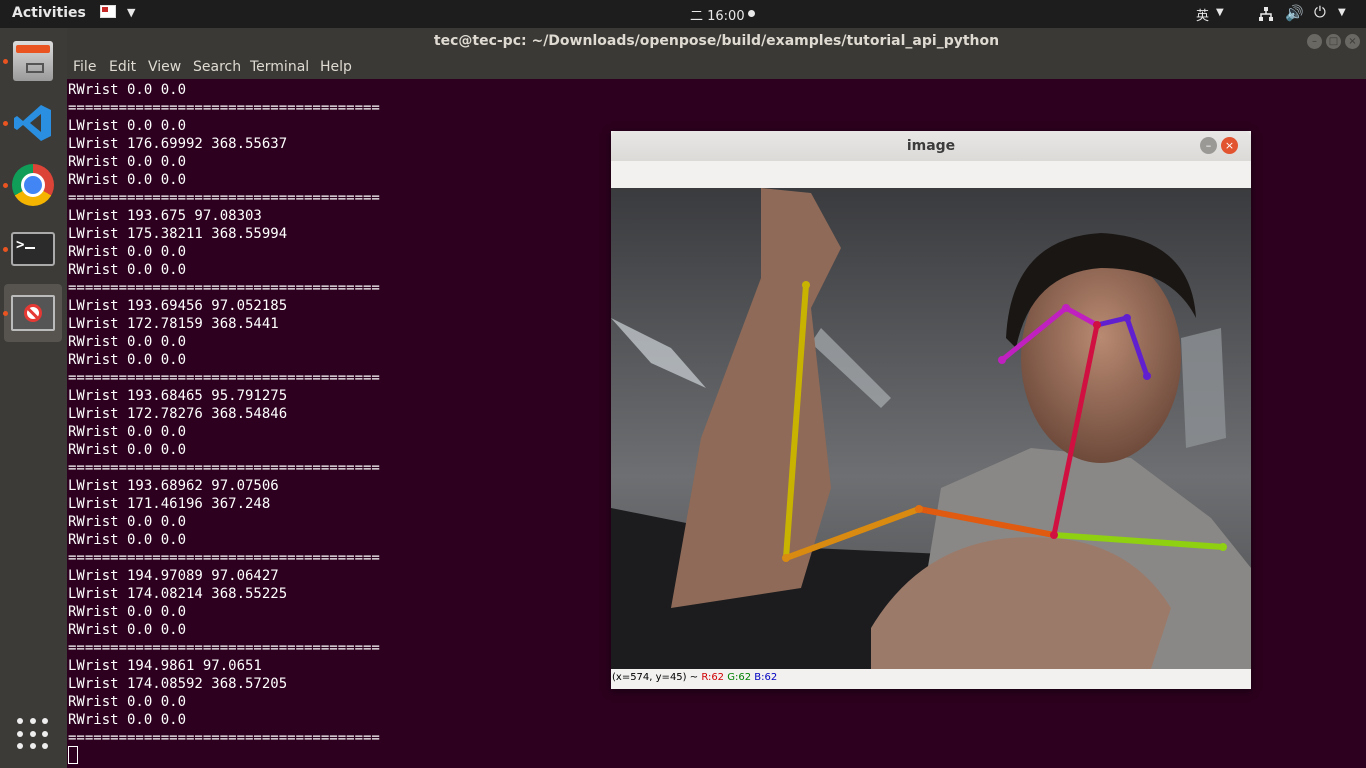 This screenshot has height=768, width=1366. I want to click on top-bar: Activities ▼ 二 16:00 英 ▼ 🔊 ⏻ ▼, so click(683, 14).